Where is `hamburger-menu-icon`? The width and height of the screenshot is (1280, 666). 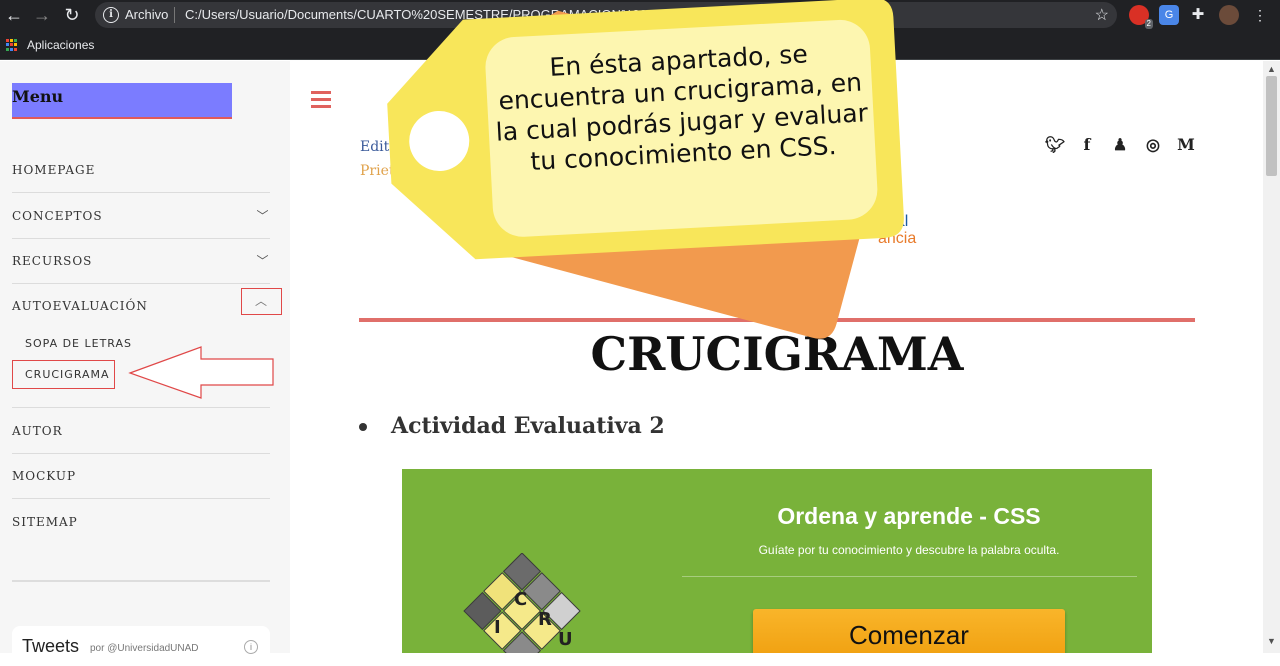 hamburger-menu-icon is located at coordinates (321, 100).